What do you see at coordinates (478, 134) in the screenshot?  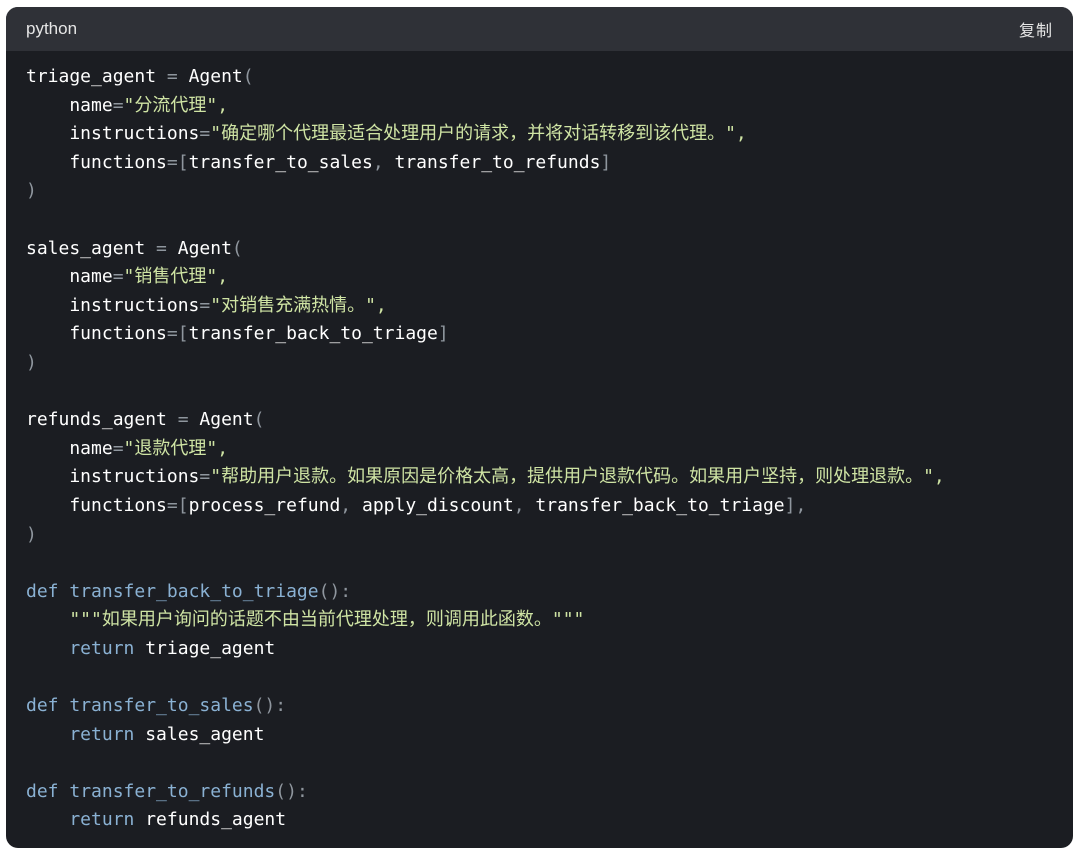 I see `code-token-string: "确定哪个代理最适合处理用户的请求，并将对话转移到该代理。",` at bounding box center [478, 134].